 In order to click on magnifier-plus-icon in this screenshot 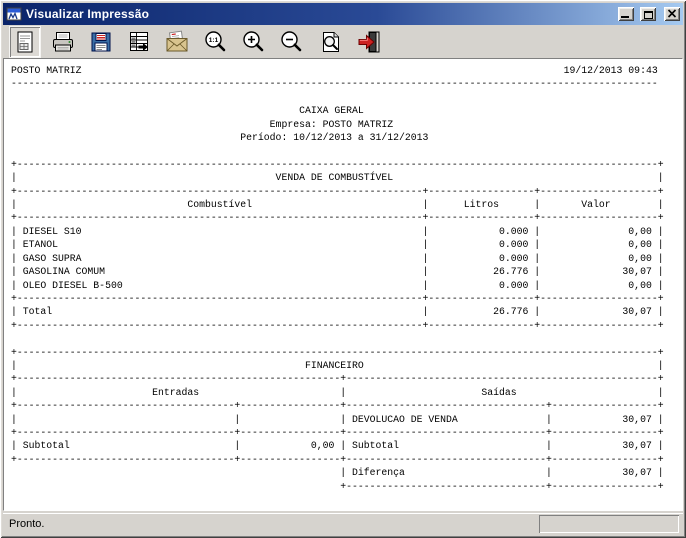, I will do `click(253, 40)`.